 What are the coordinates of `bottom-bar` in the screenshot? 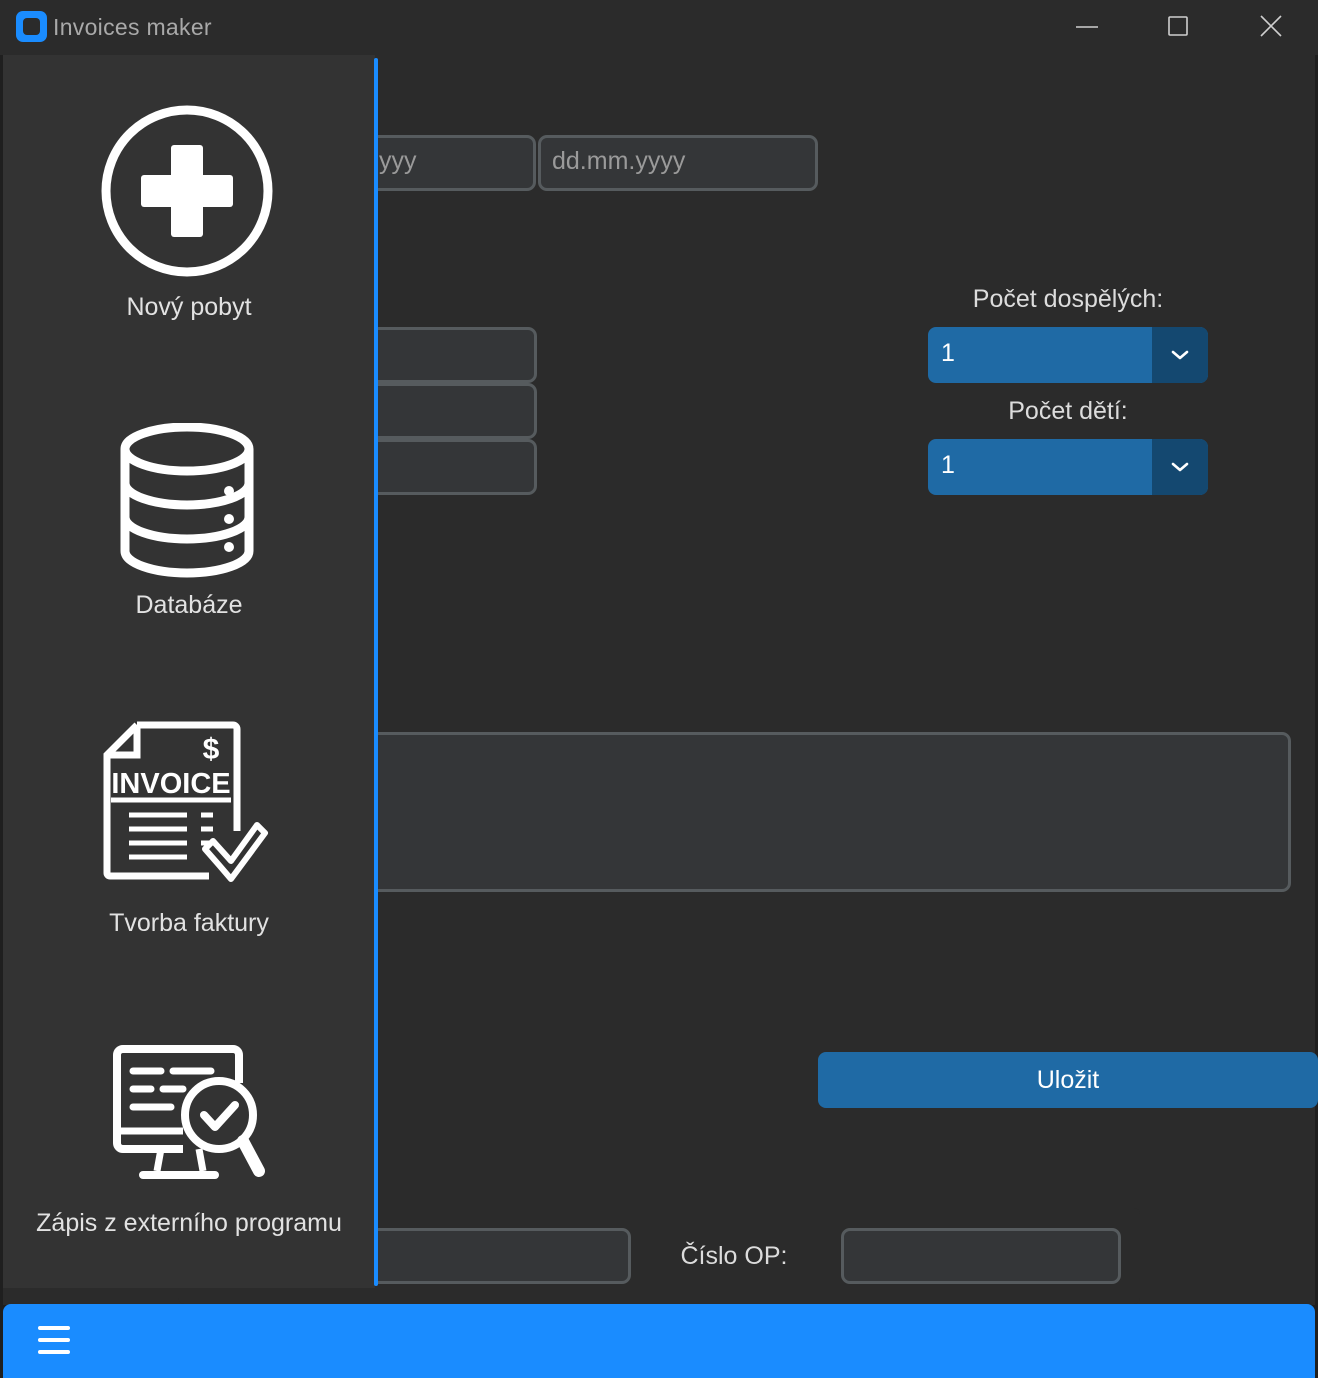 It's located at (659, 1341).